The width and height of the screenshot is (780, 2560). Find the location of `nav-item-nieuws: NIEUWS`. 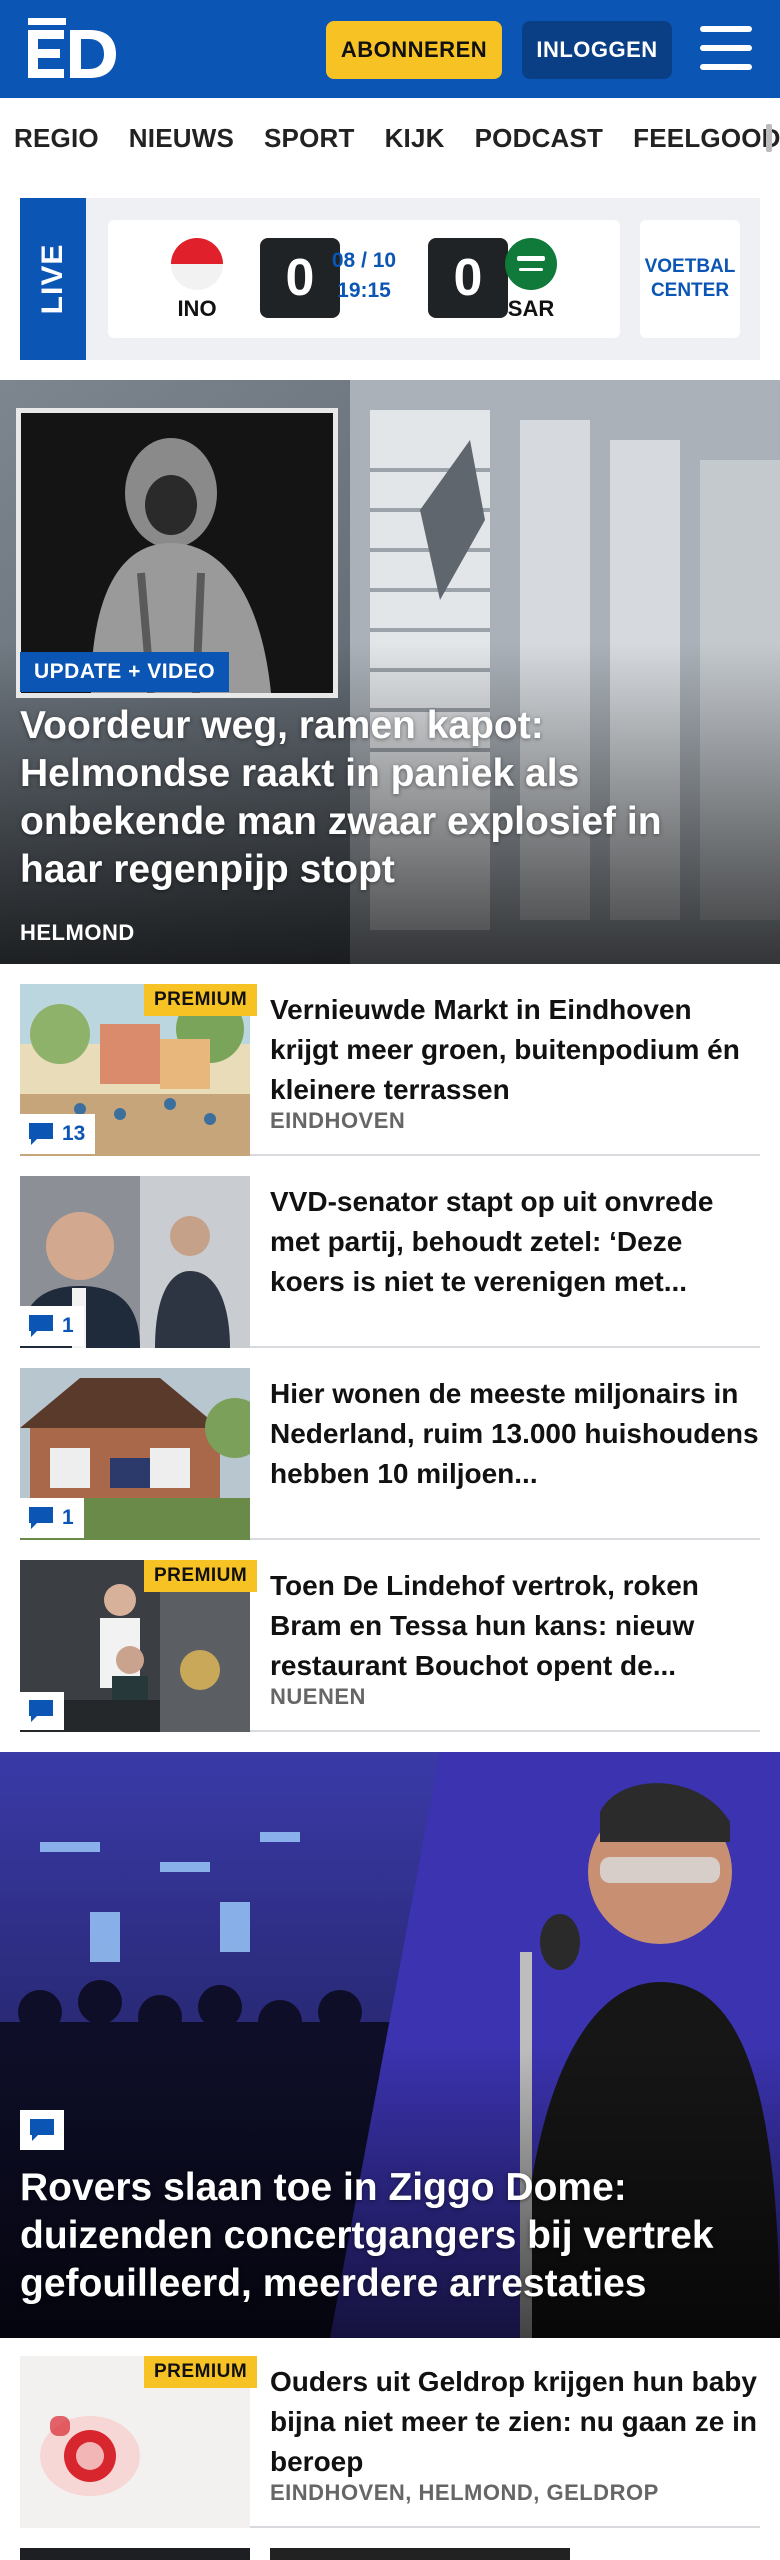

nav-item-nieuws: NIEUWS is located at coordinates (181, 138).